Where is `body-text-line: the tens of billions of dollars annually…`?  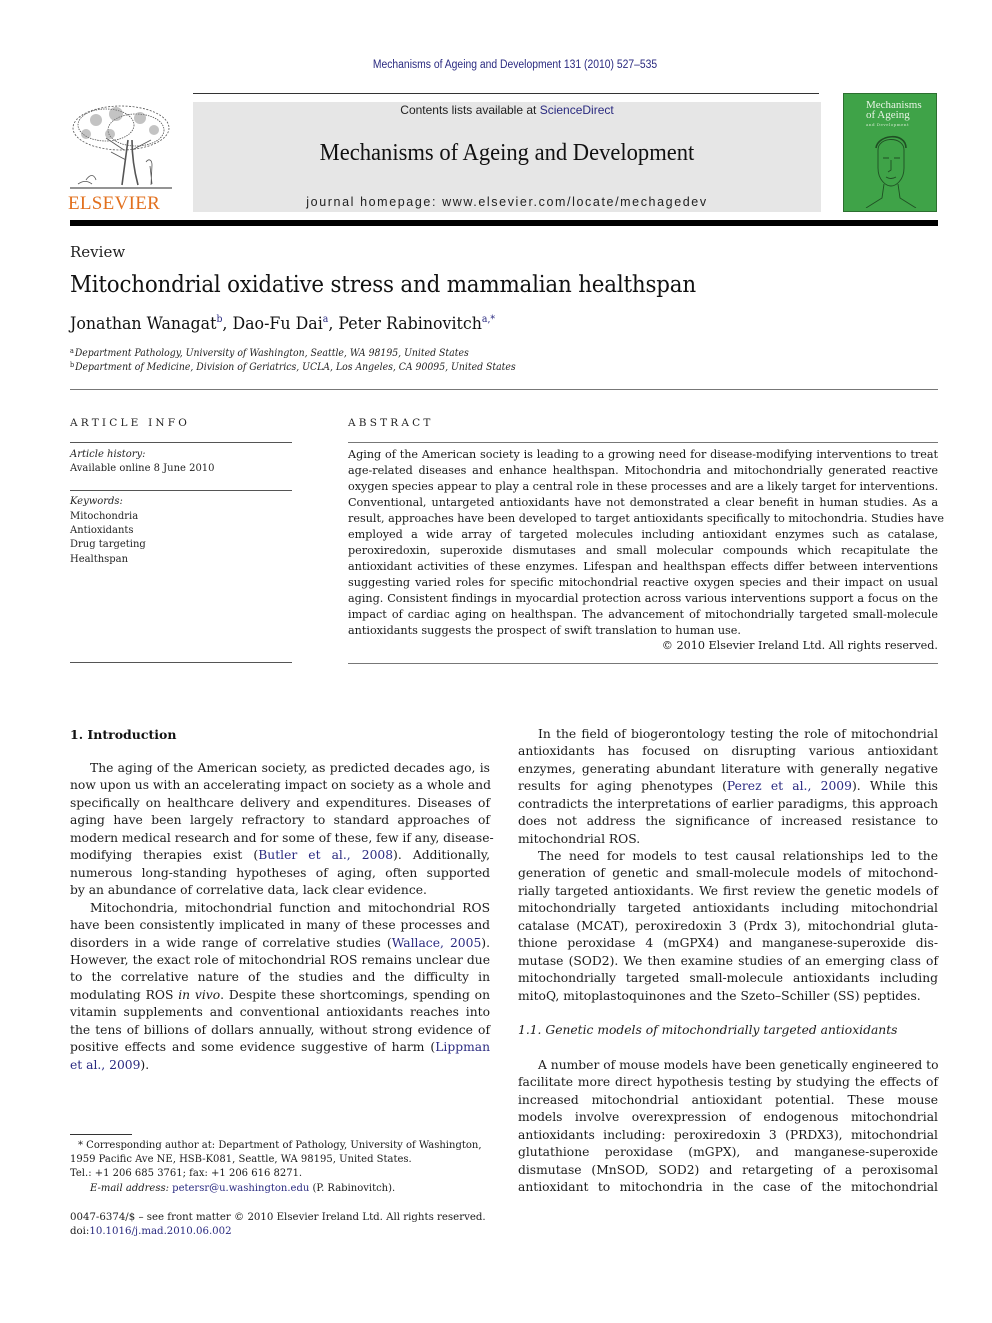 body-text-line: the tens of billions of dollars annually… is located at coordinates (280, 1029).